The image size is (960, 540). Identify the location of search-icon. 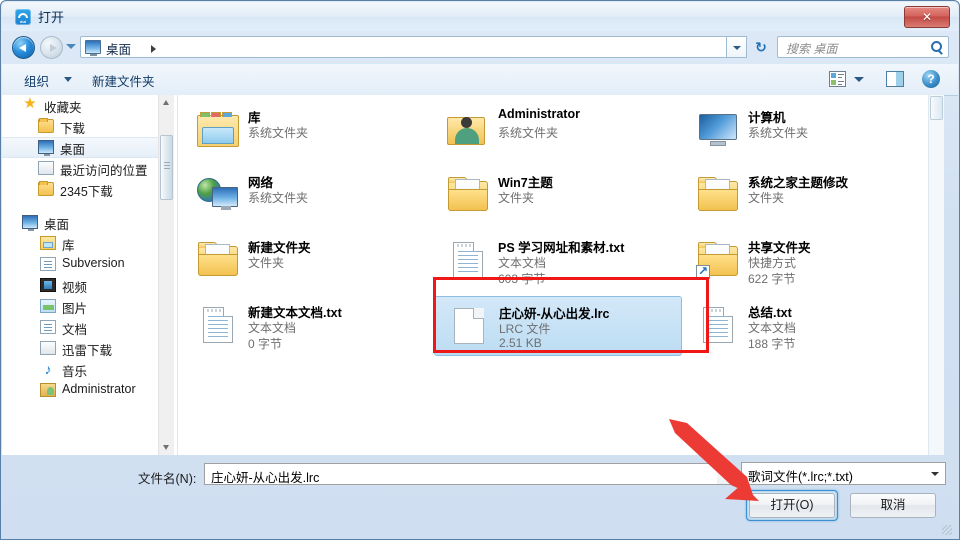
(936, 46).